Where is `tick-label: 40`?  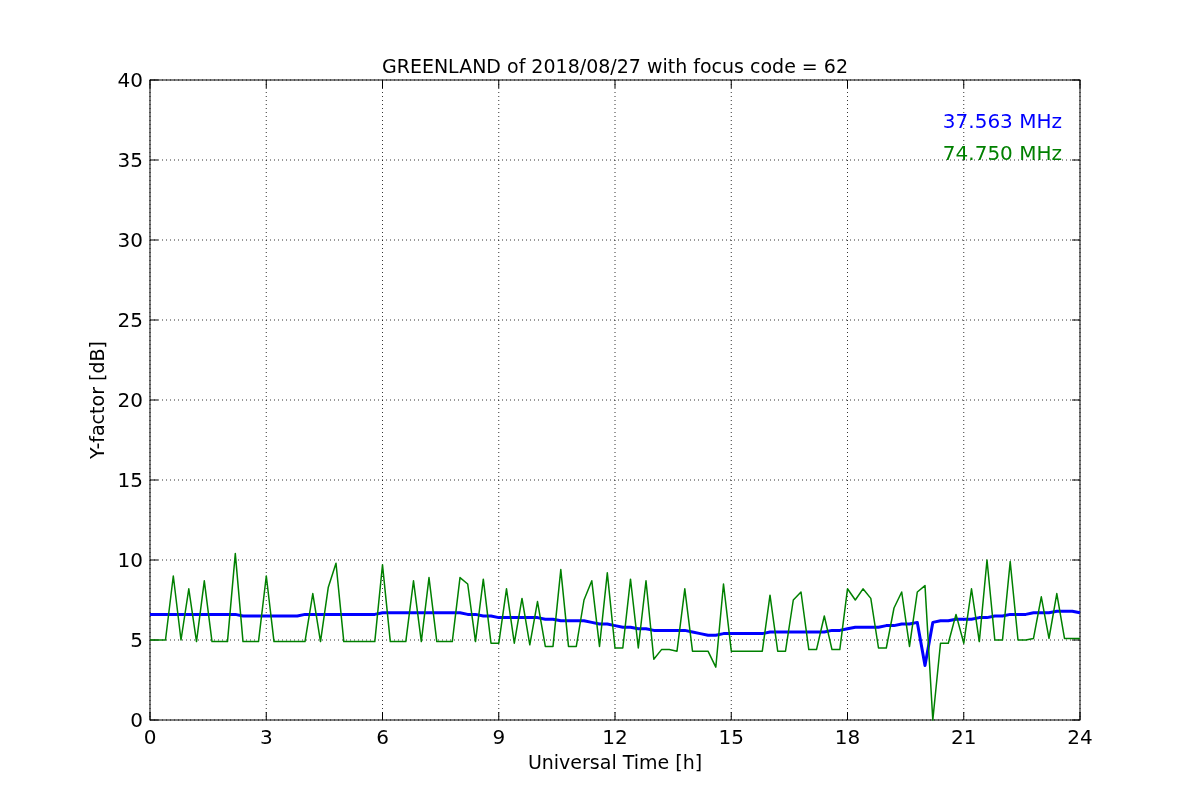
tick-label: 40 is located at coordinates (130, 80).